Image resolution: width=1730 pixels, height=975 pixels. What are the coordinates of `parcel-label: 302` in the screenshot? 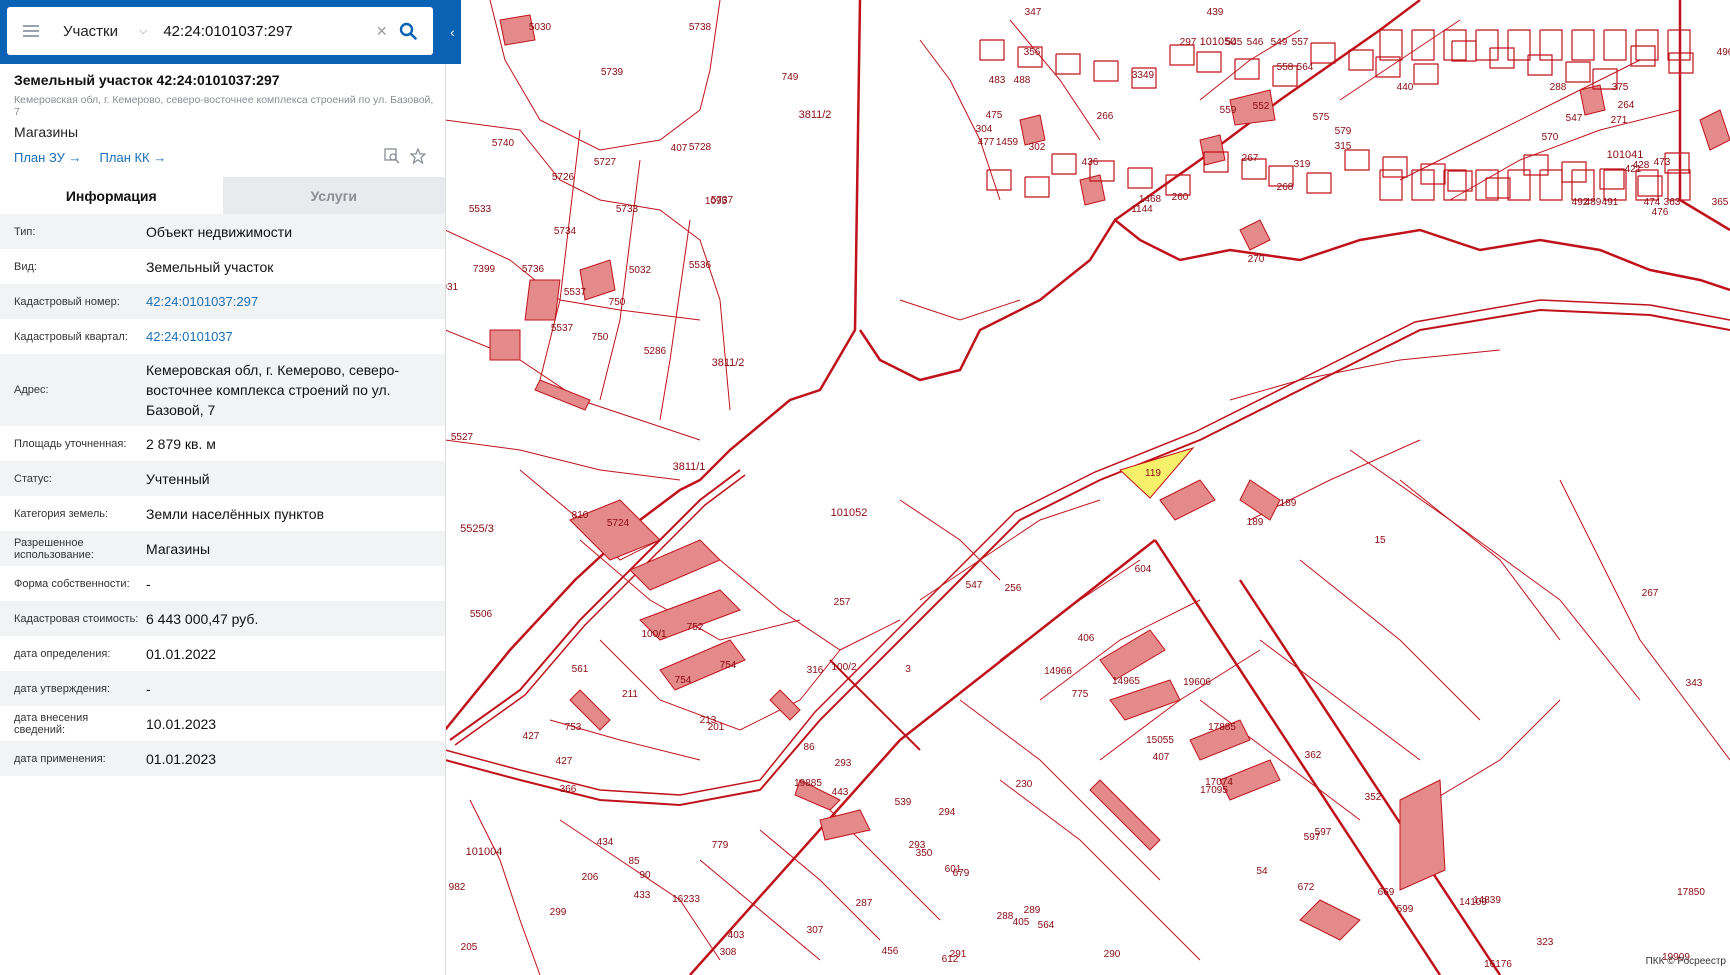 It's located at (1037, 147).